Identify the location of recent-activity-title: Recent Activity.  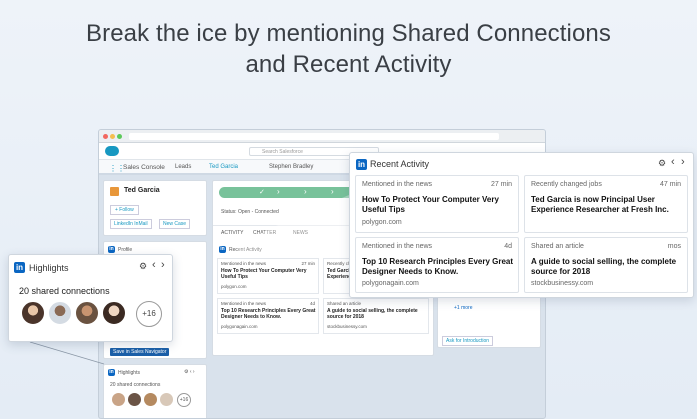
(400, 164).